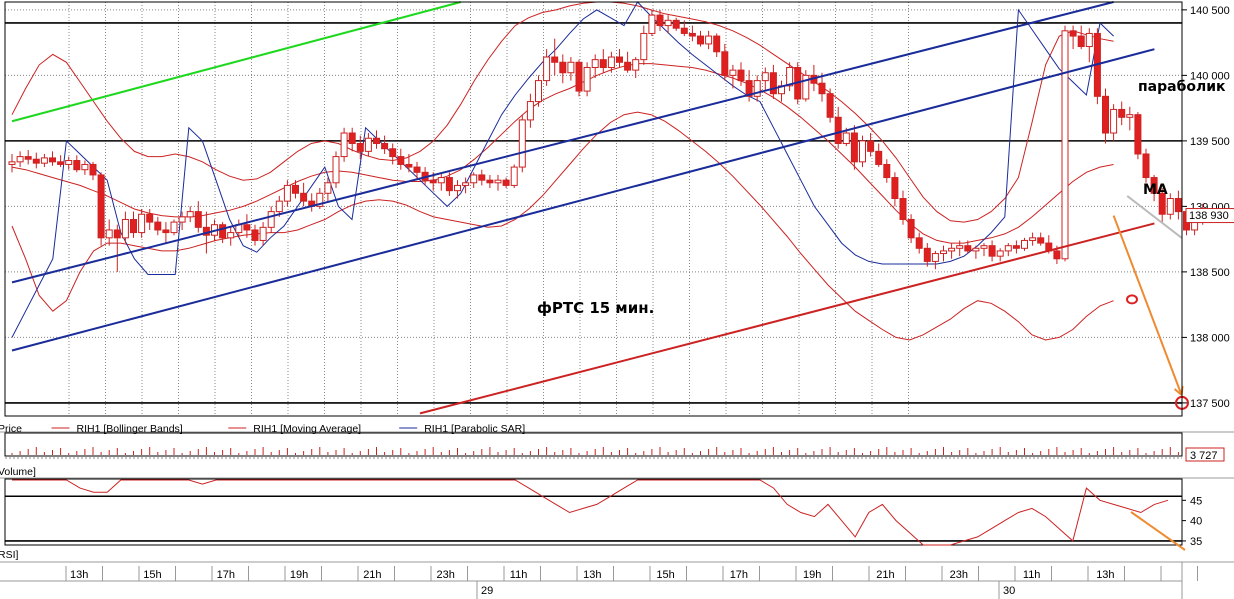 The height and width of the screenshot is (599, 1234). I want to click on legend-entry: RIH1 [Bollinger Bands], so click(130, 429).